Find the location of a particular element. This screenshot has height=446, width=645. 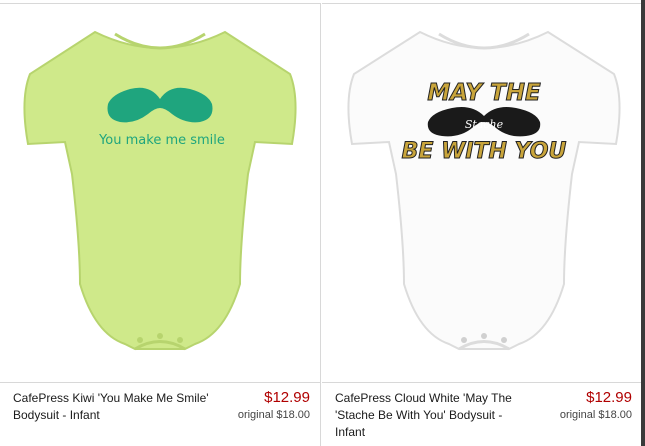

right-edge-divider is located at coordinates (643, 223).